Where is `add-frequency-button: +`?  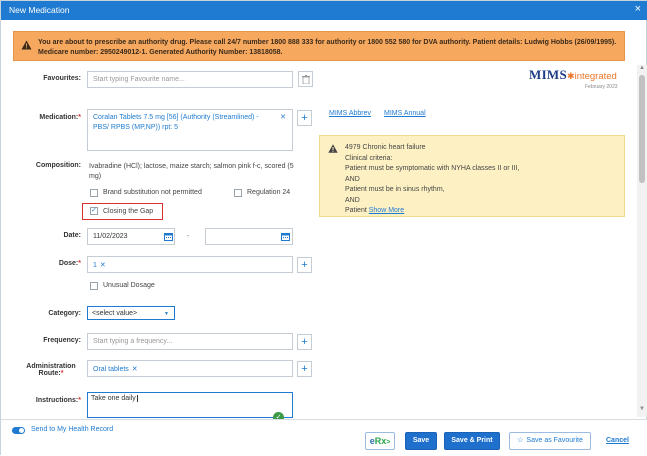 add-frequency-button: + is located at coordinates (304, 342).